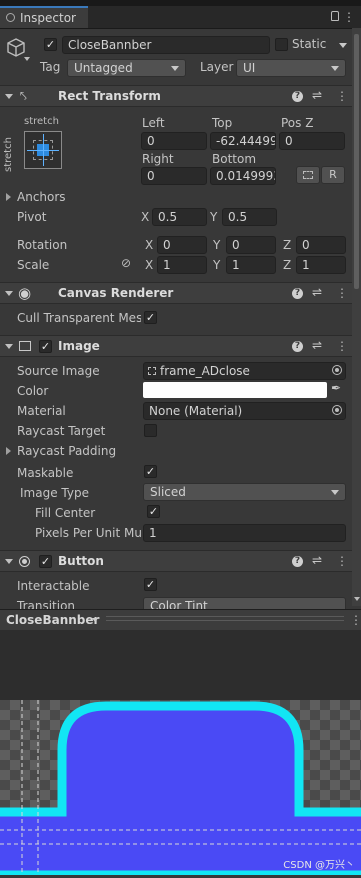 This screenshot has width=361, height=878. Describe the element at coordinates (45, 346) in the screenshot. I see `image-enabled-checkbox: ✓` at that location.